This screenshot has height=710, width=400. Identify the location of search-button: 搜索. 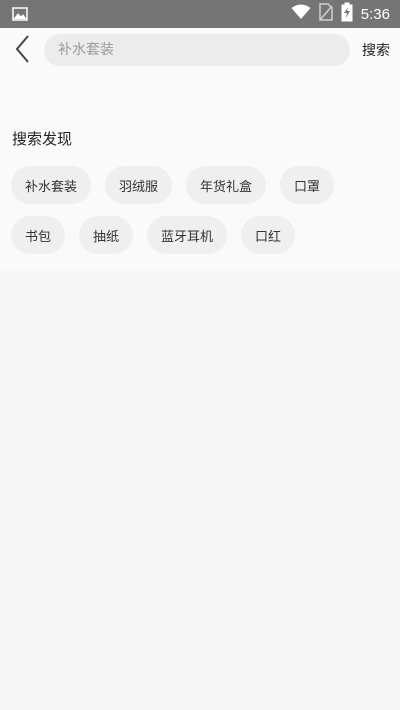
(376, 50).